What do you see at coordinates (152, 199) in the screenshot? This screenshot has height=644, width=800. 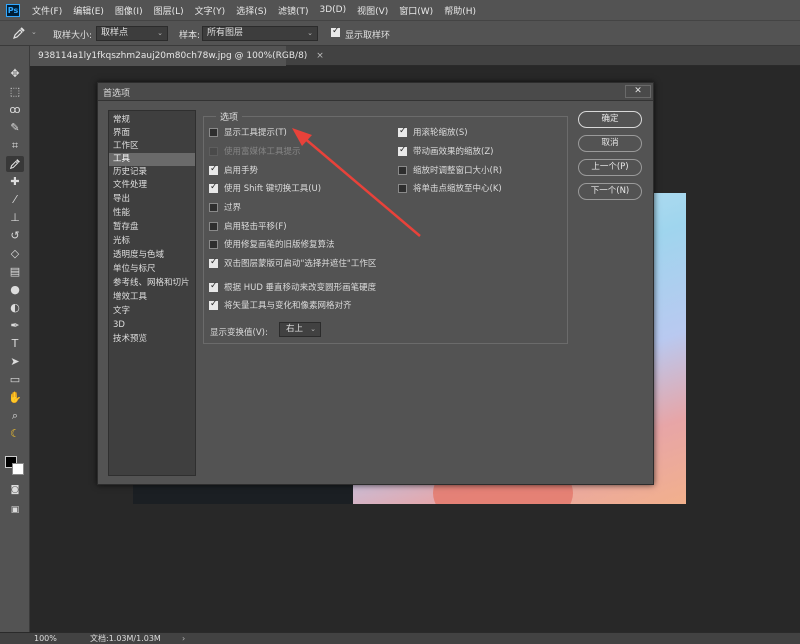 I see `category-export: 导出` at bounding box center [152, 199].